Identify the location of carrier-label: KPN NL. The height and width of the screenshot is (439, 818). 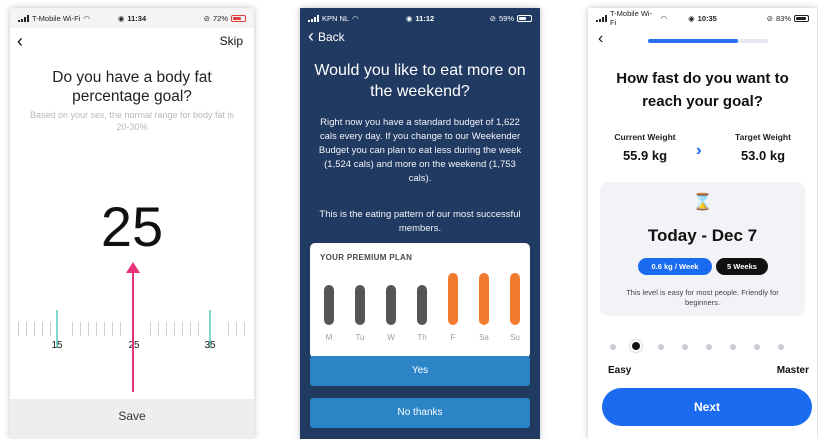
(336, 18).